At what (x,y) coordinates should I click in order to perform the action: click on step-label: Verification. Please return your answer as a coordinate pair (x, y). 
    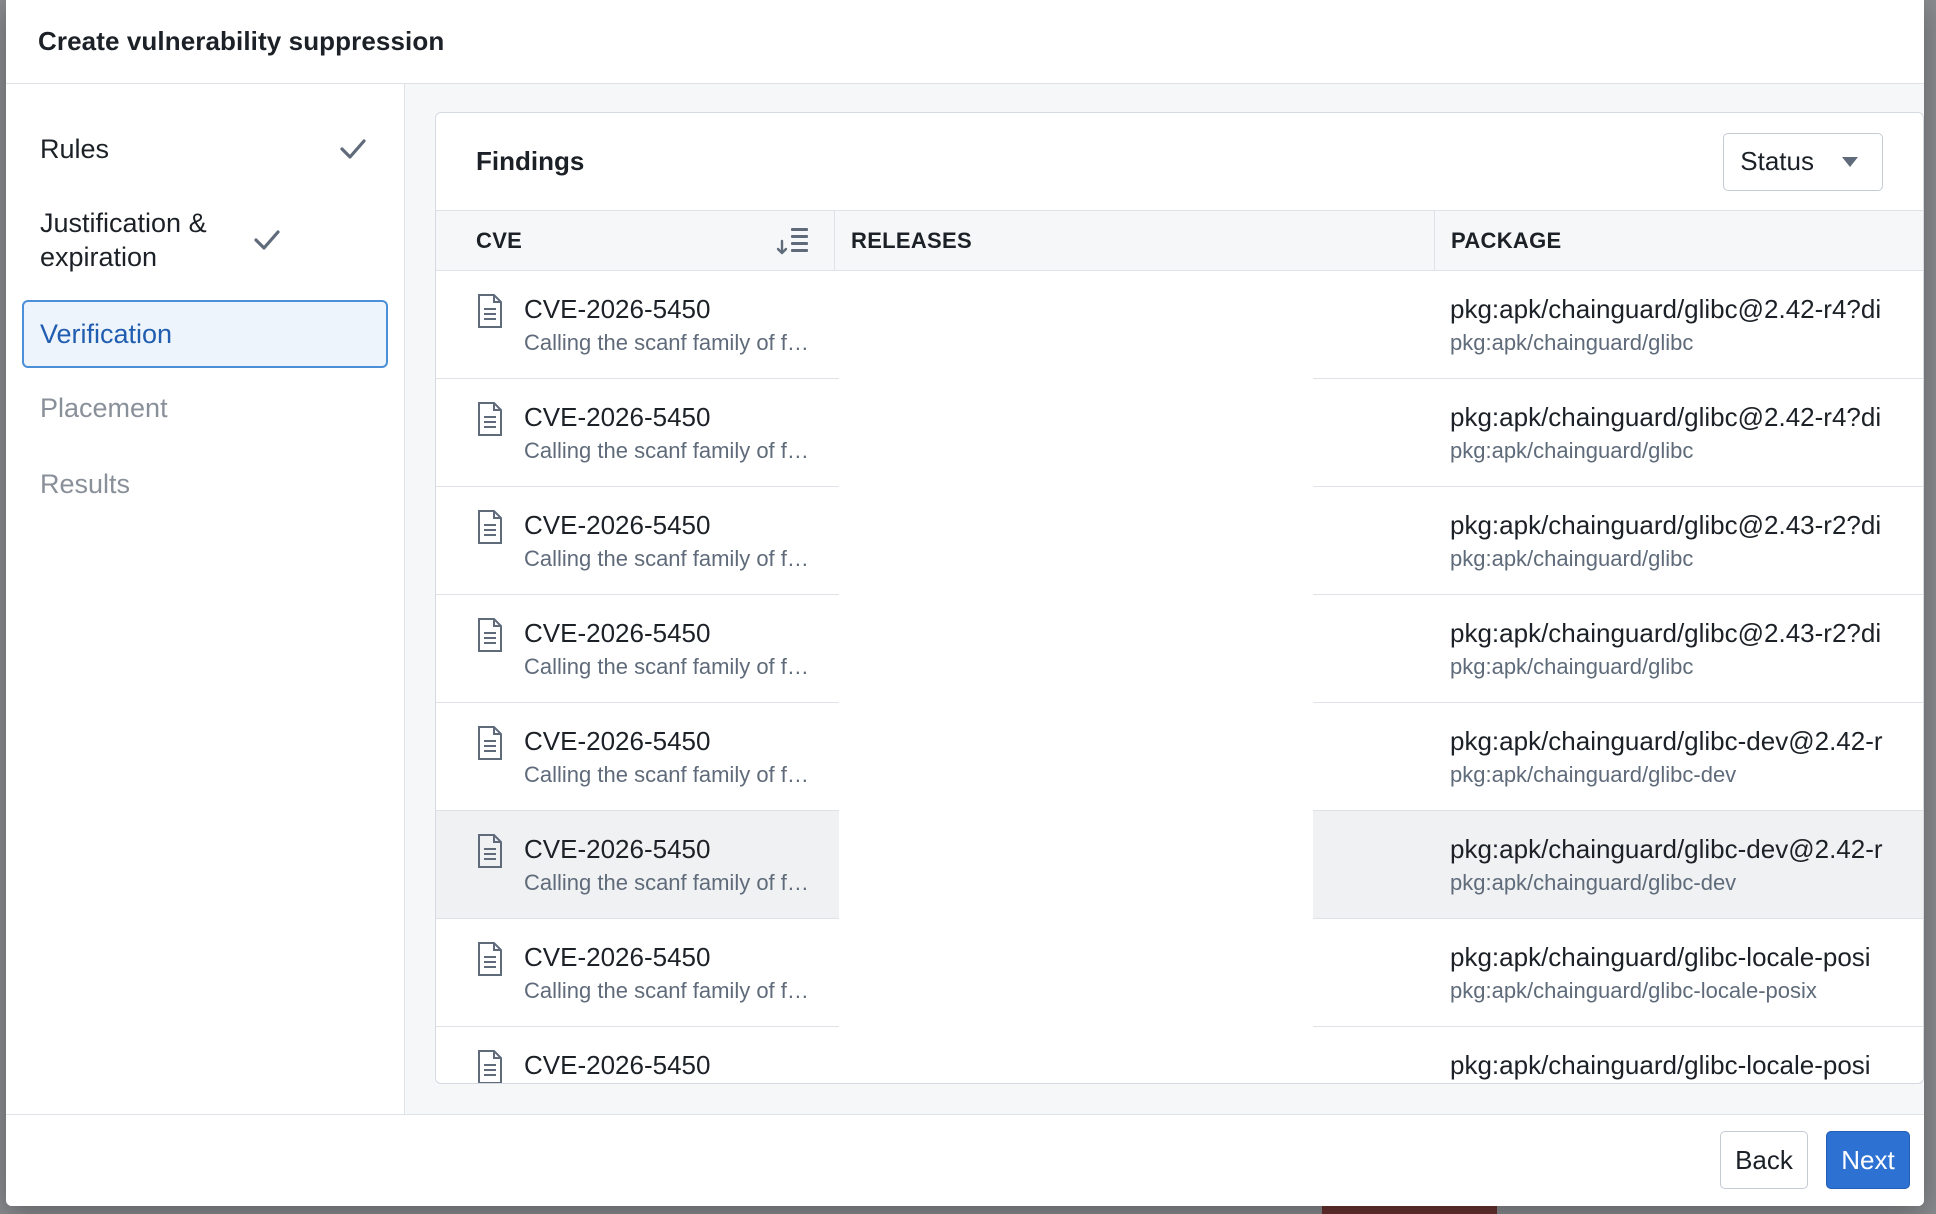
    Looking at the image, I should click on (106, 333).